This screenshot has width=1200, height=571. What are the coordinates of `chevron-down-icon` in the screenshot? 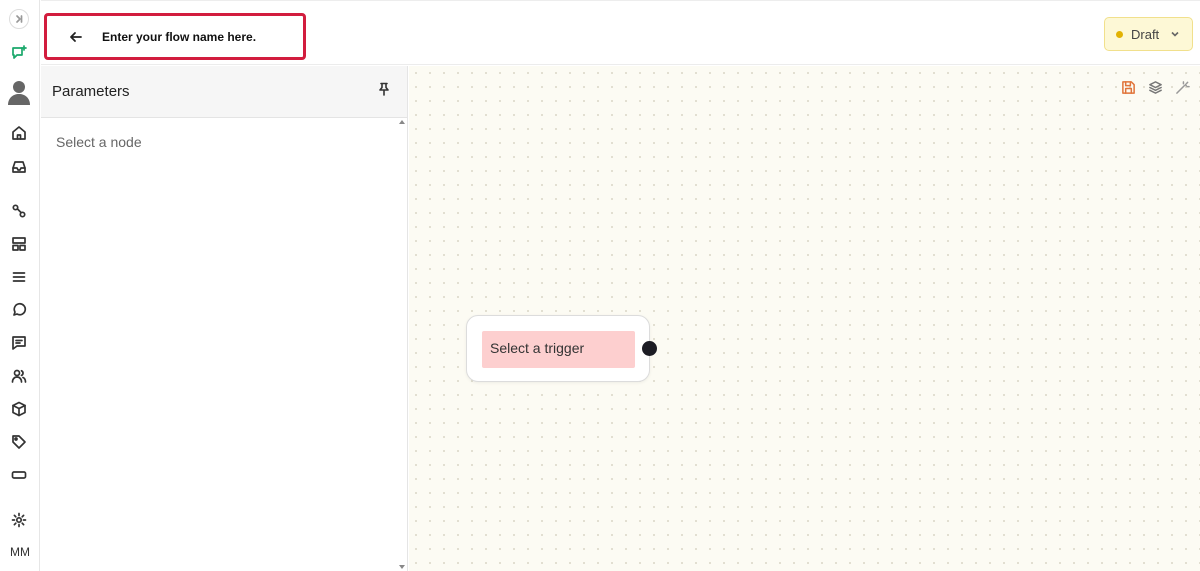 It's located at (1175, 34).